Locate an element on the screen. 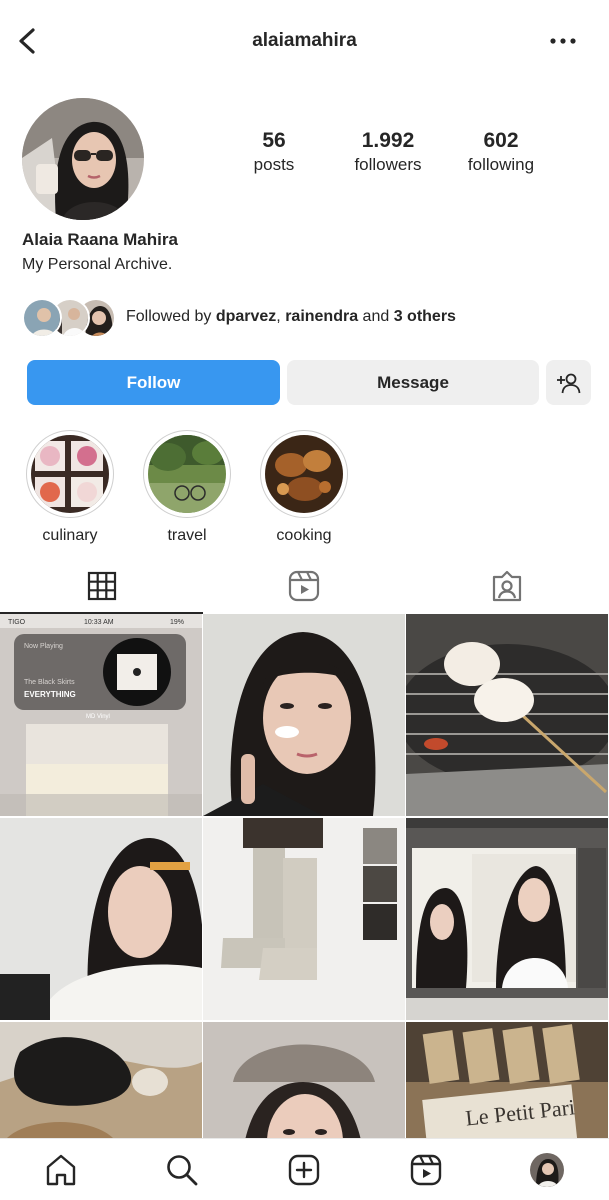 The height and width of the screenshot is (1200, 609). reels-nav-icon is located at coordinates (426, 1170).